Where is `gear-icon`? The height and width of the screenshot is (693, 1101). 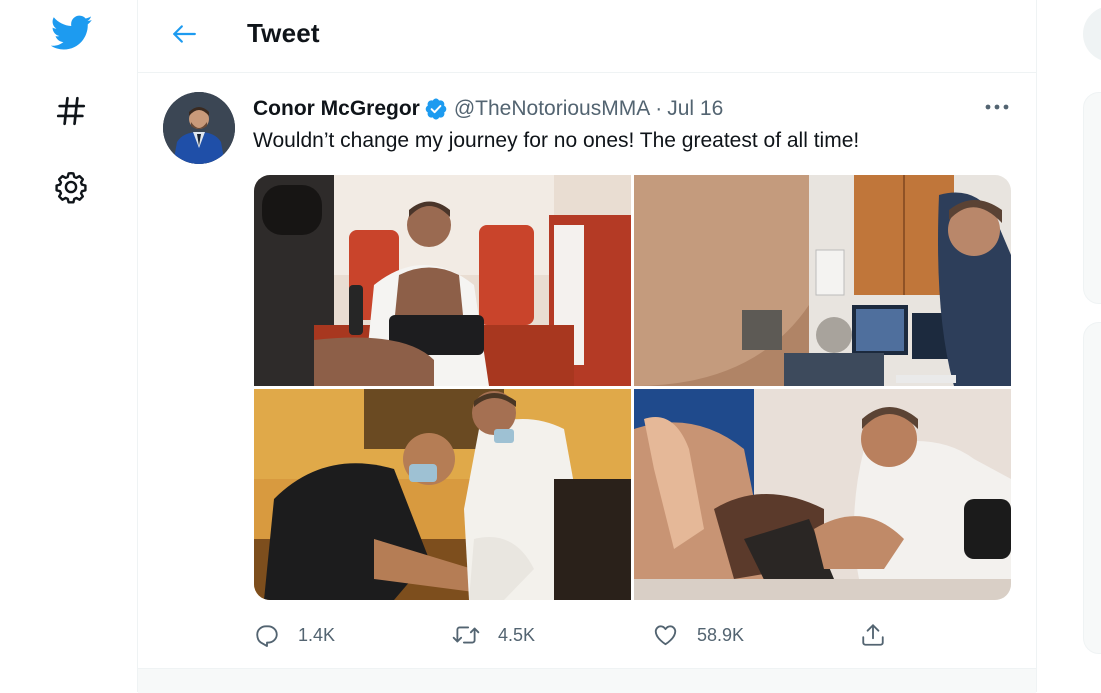 gear-icon is located at coordinates (71, 188).